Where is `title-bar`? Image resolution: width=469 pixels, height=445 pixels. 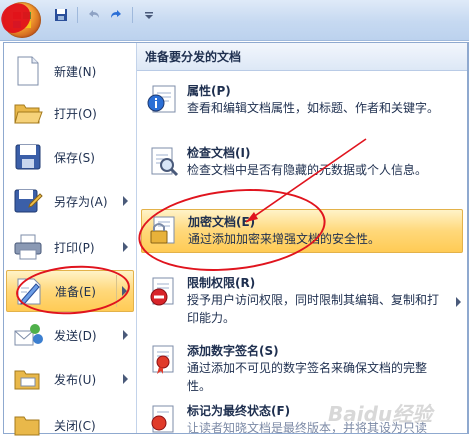 title-bar is located at coordinates (234, 20).